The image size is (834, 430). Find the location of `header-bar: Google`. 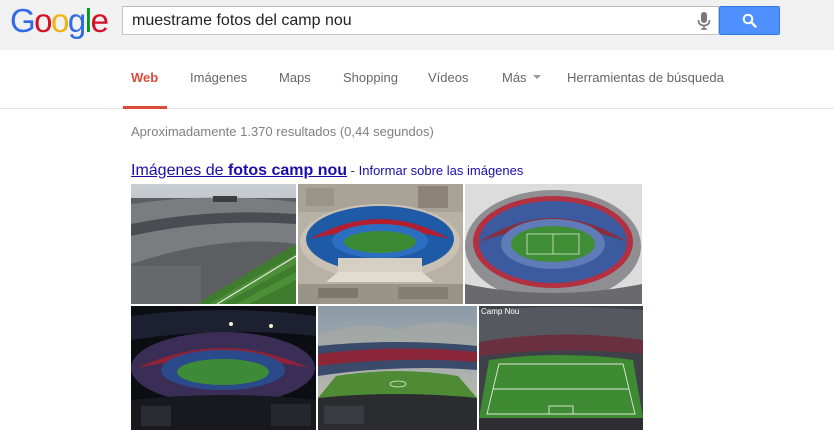

header-bar: Google is located at coordinates (417, 25).